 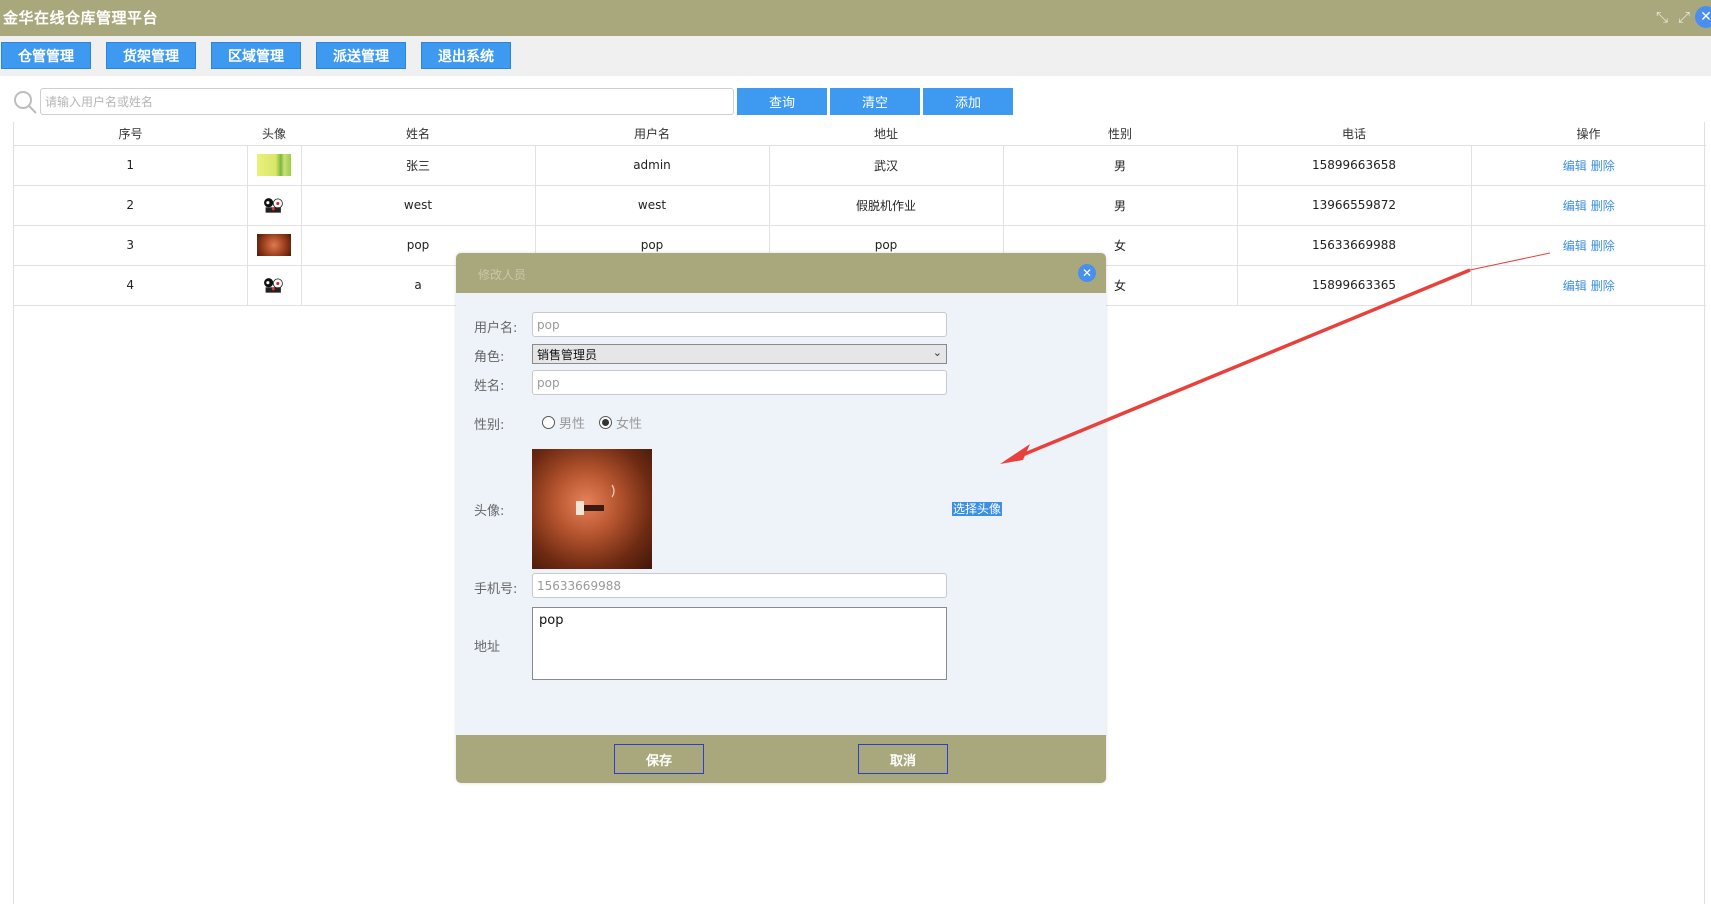 I want to click on col-header-avatar: 头像, so click(x=274, y=134).